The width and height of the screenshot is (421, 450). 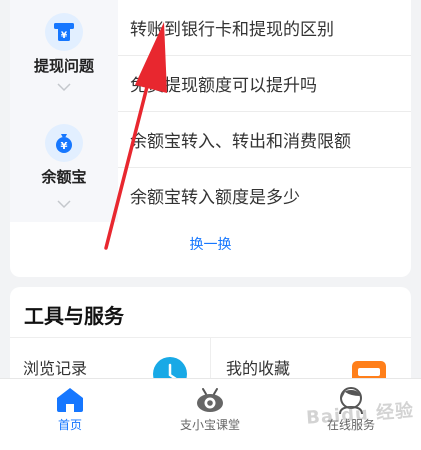 I want to click on tool-label: 我的收藏, so click(x=258, y=368).